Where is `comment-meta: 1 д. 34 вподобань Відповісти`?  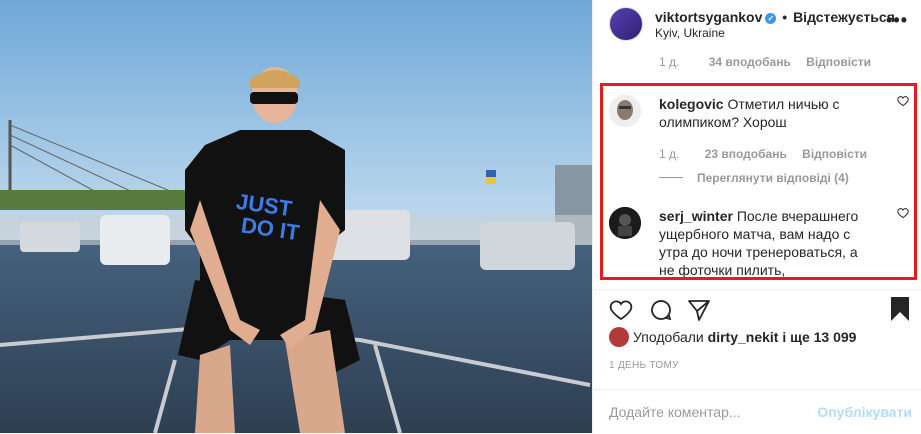
comment-meta: 1 д. 34 вподобань Відповісти is located at coordinates (765, 62).